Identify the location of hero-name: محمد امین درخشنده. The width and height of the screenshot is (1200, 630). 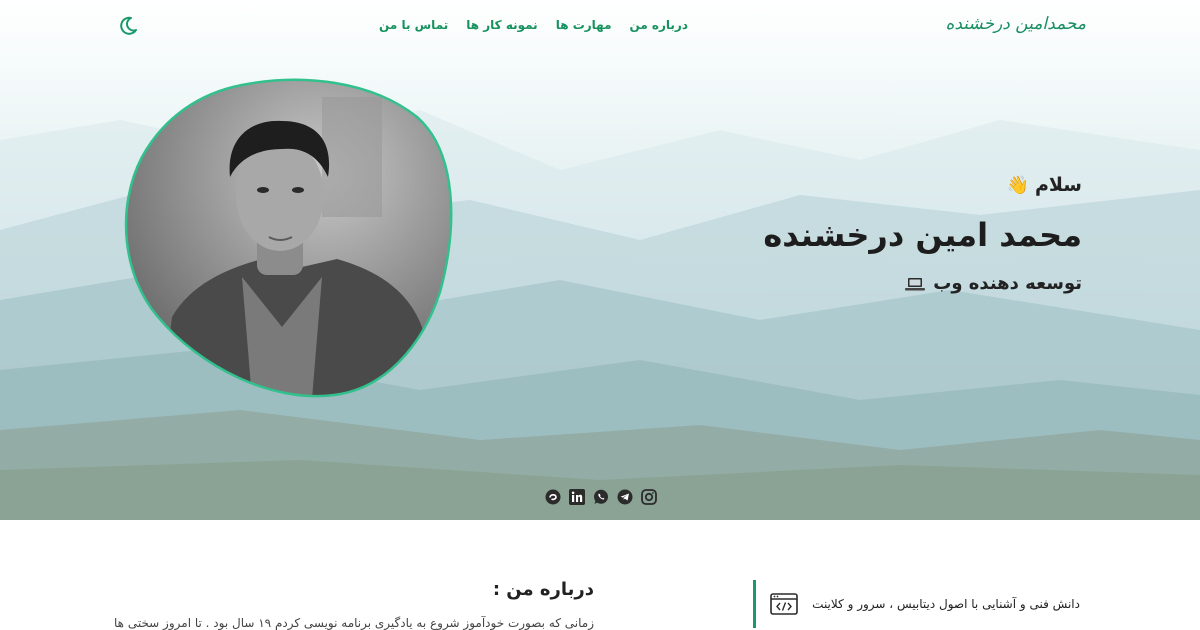
(922, 235).